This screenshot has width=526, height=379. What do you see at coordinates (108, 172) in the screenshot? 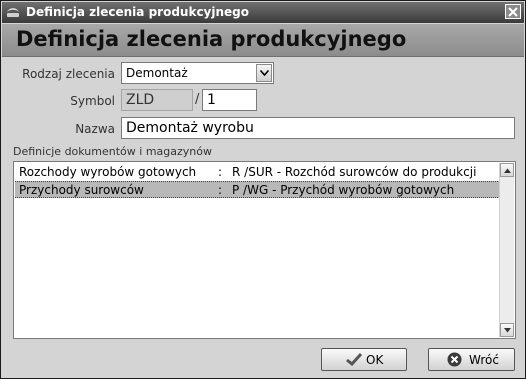
I see `list-item-name: Rozchody wyrobów gotowych` at bounding box center [108, 172].